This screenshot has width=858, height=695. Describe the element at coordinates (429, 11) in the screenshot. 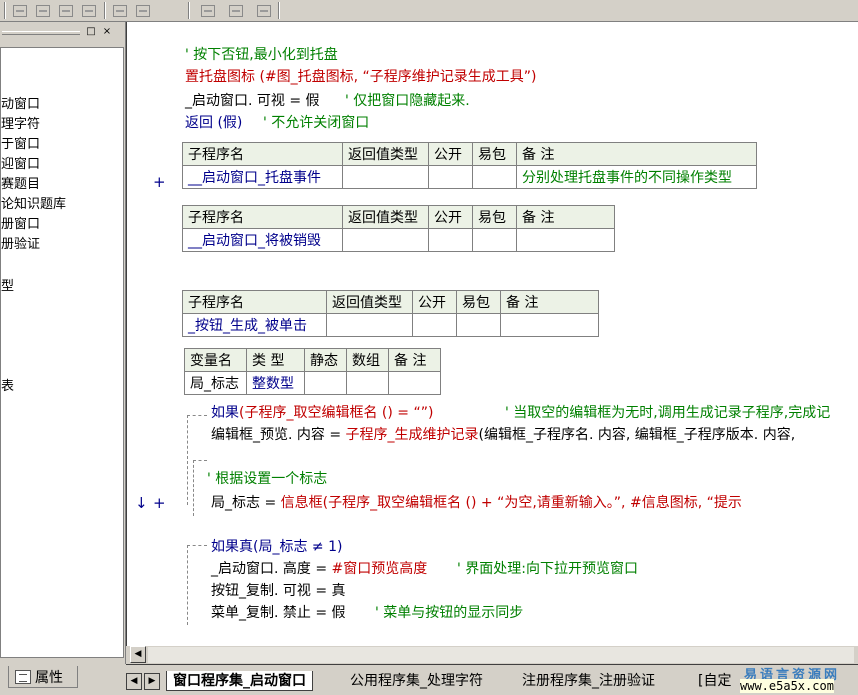

I see `align-toolbar` at that location.